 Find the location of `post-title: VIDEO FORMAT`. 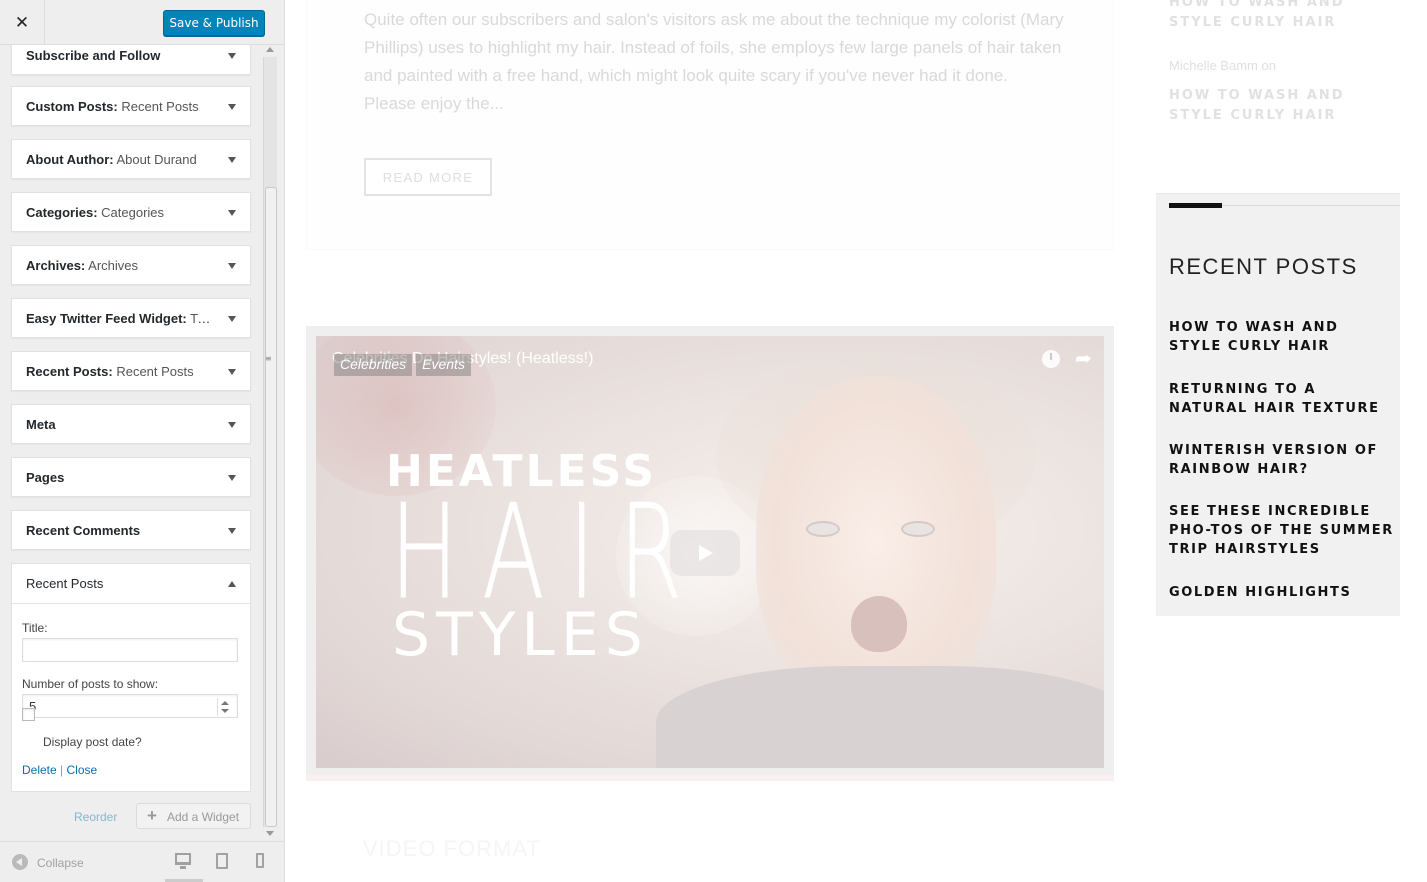

post-title: VIDEO FORMAT is located at coordinates (452, 849).